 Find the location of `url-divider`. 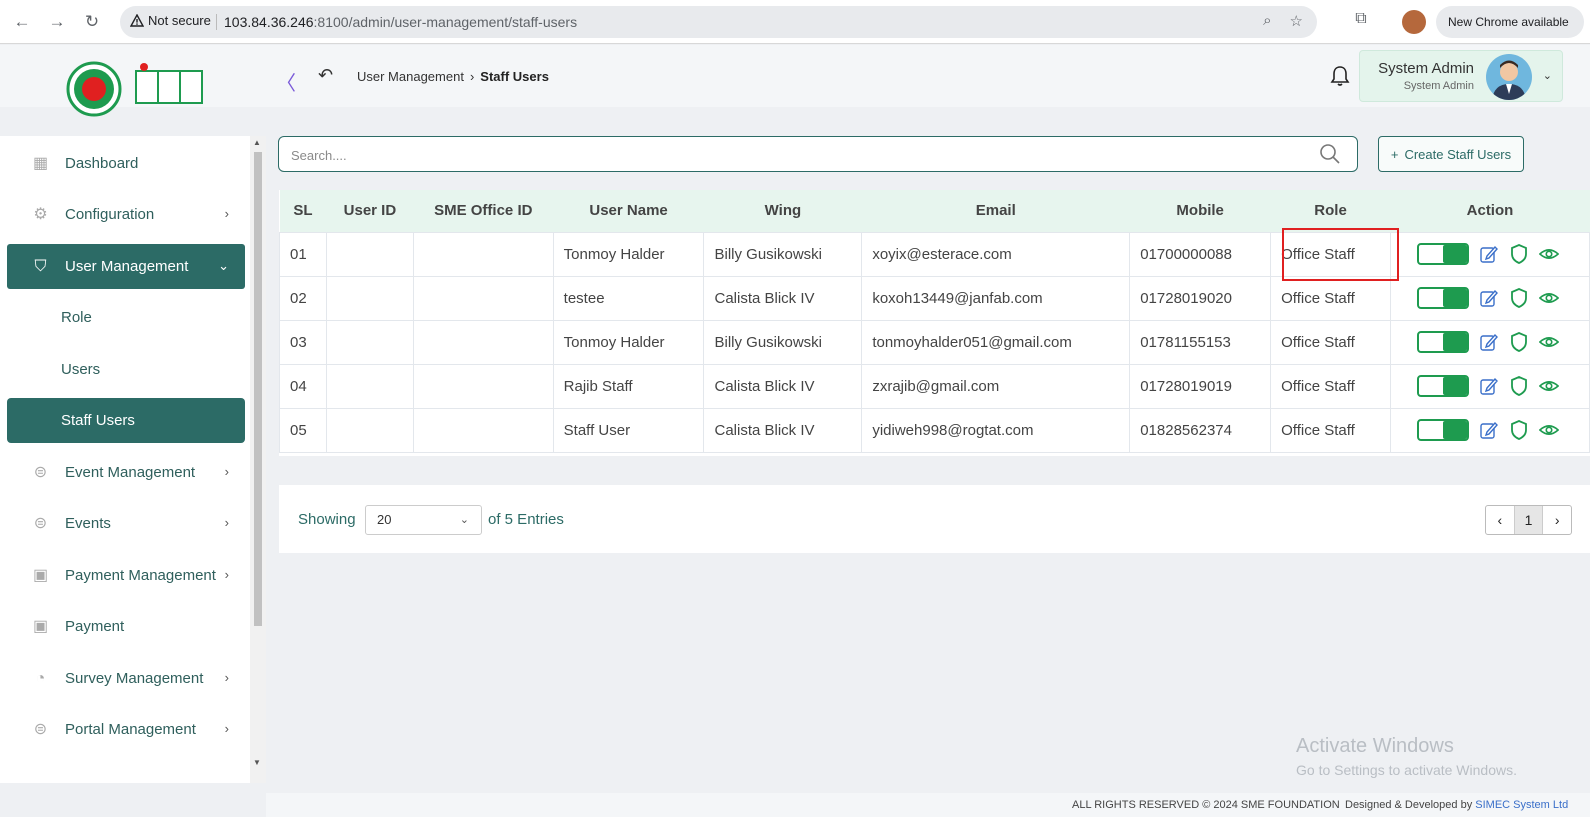

url-divider is located at coordinates (216, 22).